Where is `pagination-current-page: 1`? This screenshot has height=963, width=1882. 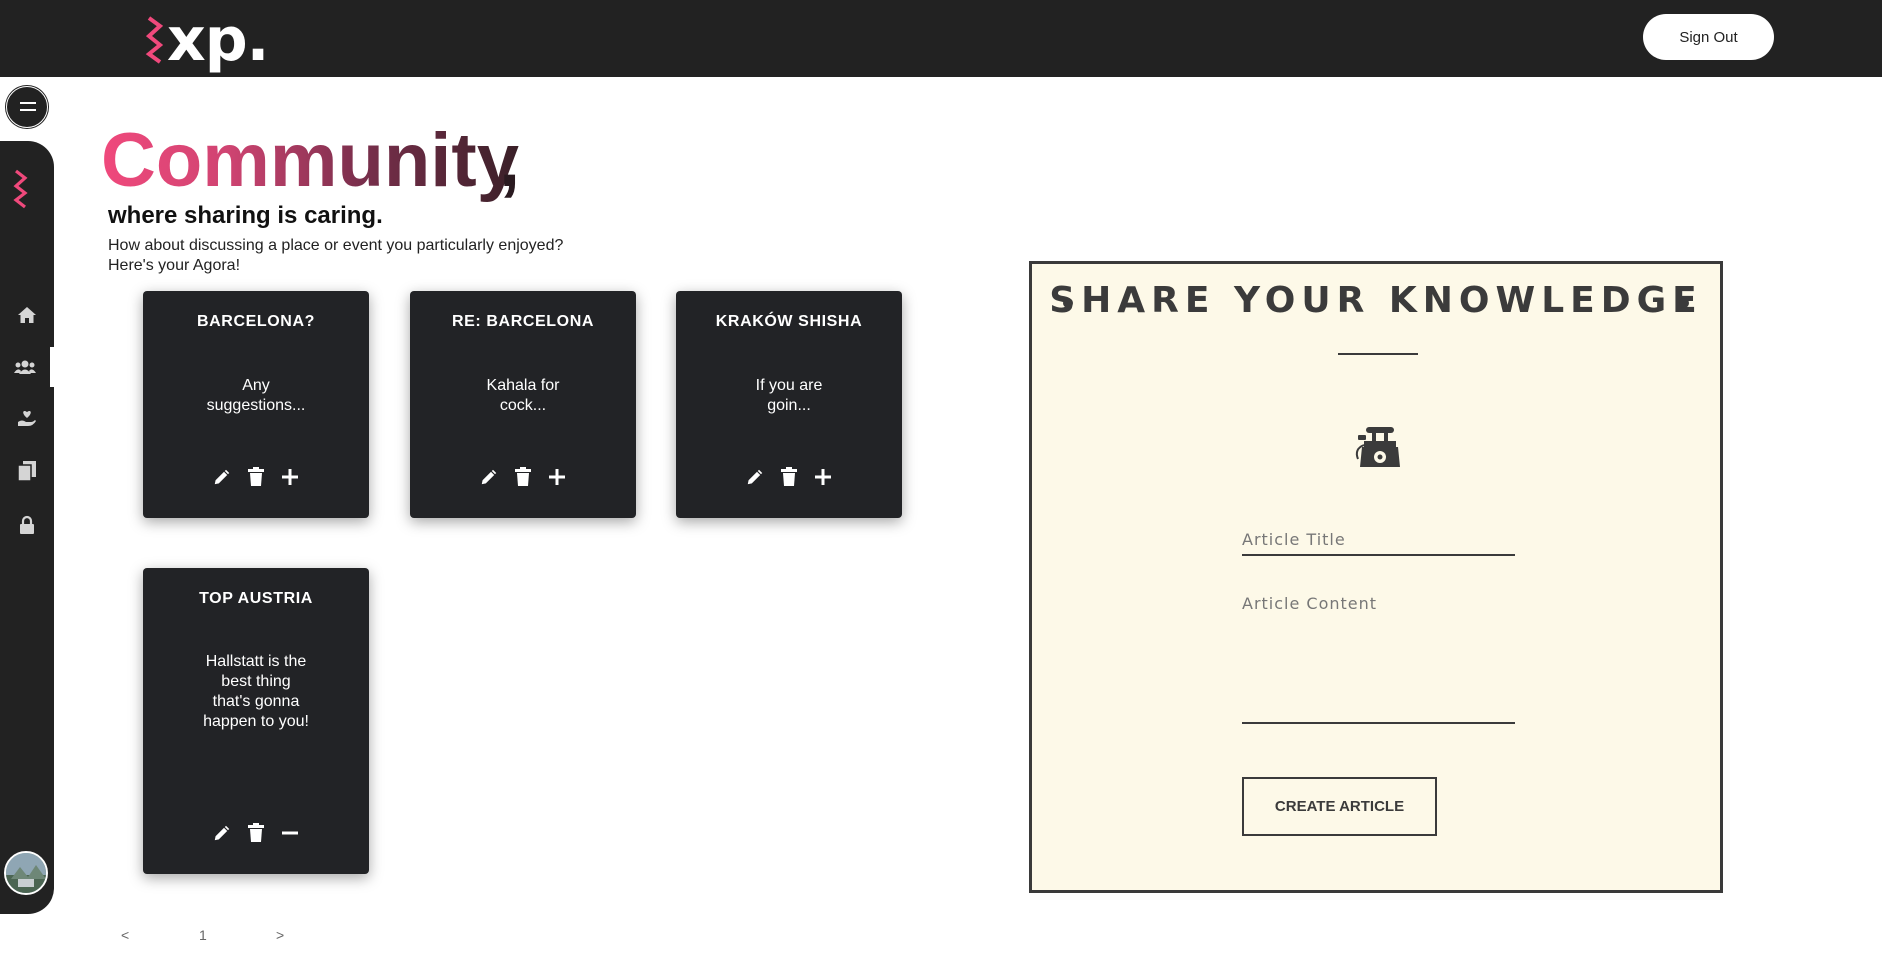 pagination-current-page: 1 is located at coordinates (203, 935).